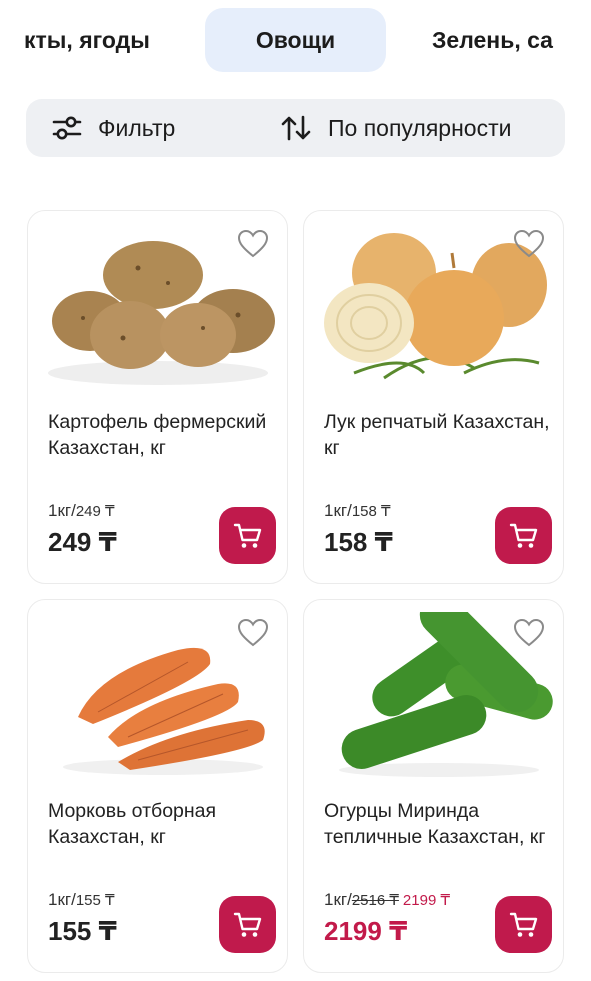  Describe the element at coordinates (358, 542) in the screenshot. I see `product-price: 158 ₸` at that location.